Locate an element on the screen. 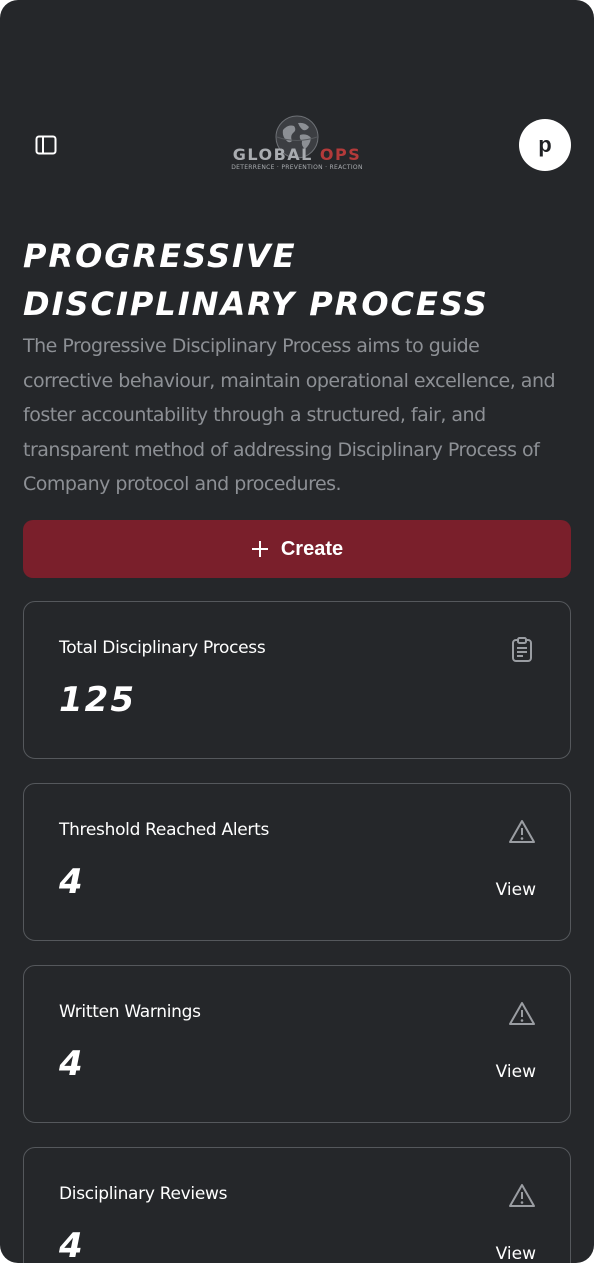 Image resolution: width=594 pixels, height=1263 pixels. avatar-initial: p is located at coordinates (545, 144).